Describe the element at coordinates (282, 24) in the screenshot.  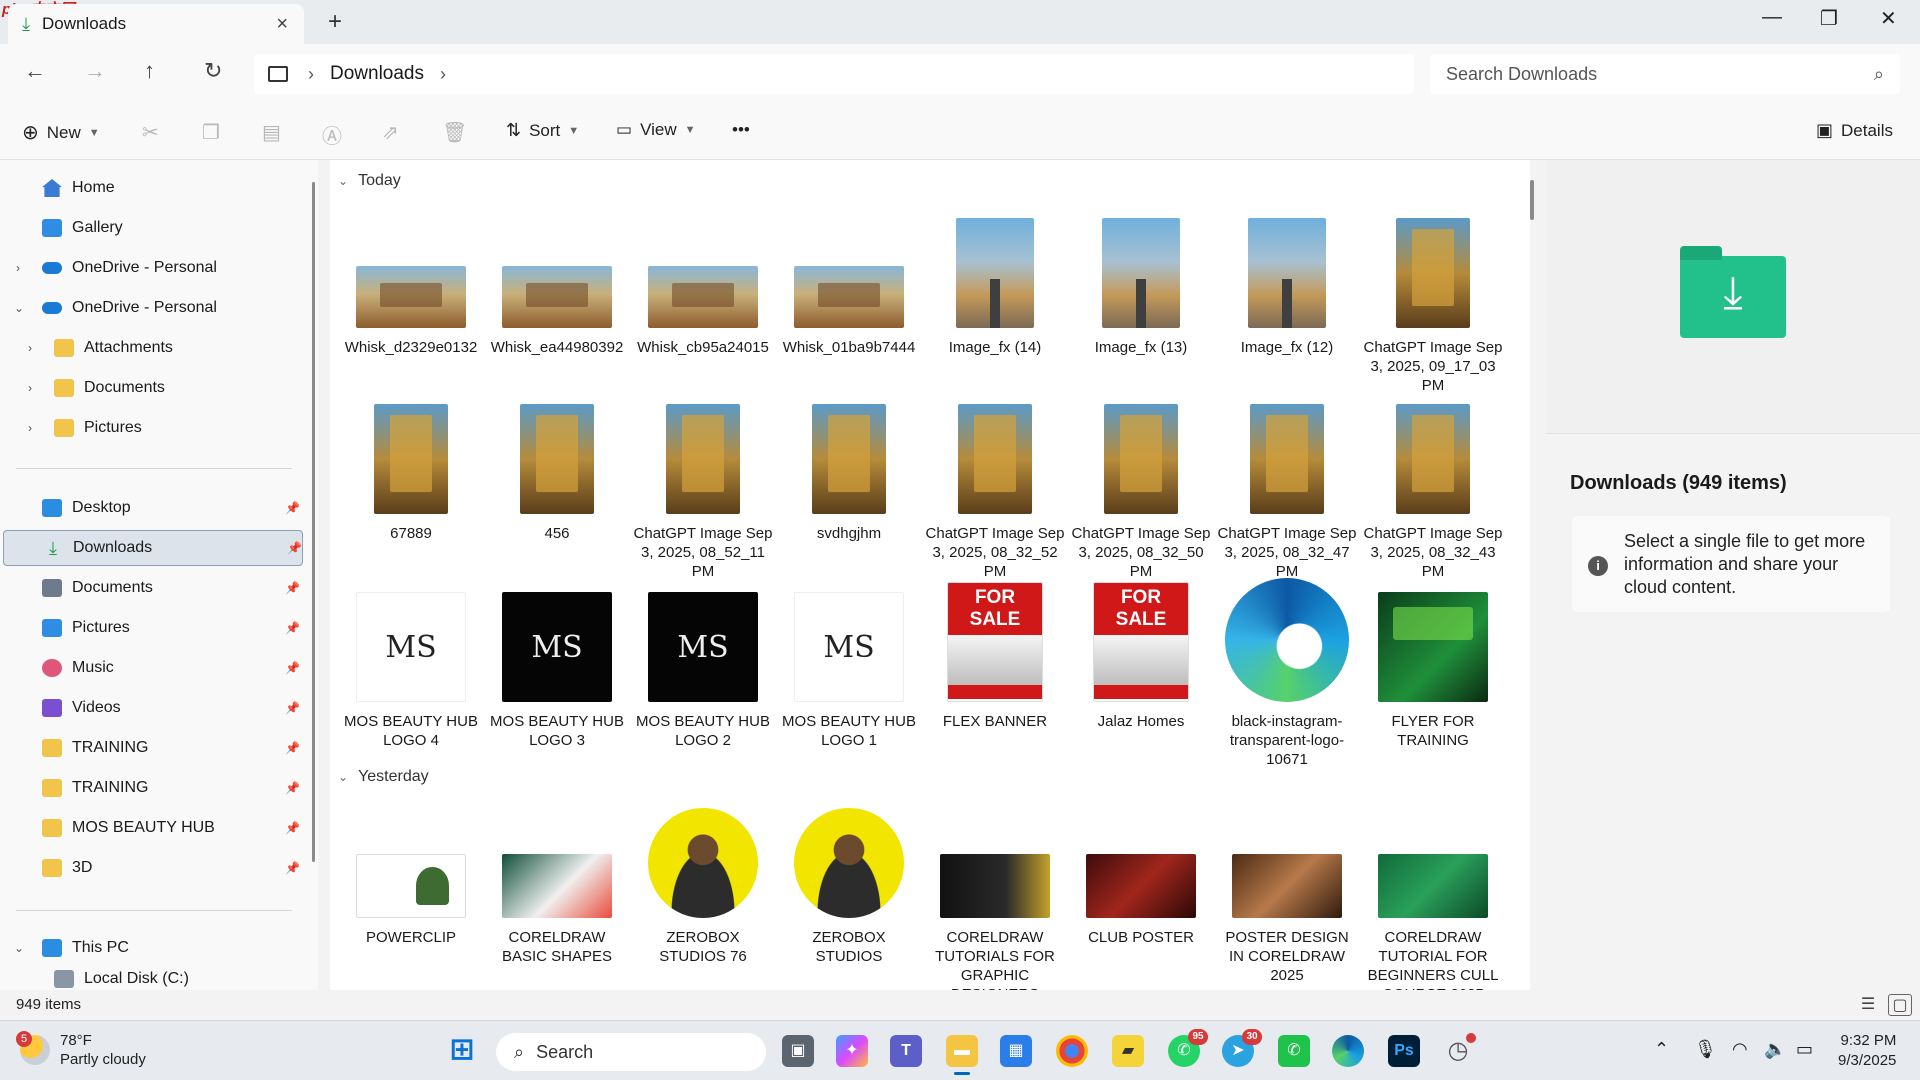
I see `close-tab-icon: ×` at that location.